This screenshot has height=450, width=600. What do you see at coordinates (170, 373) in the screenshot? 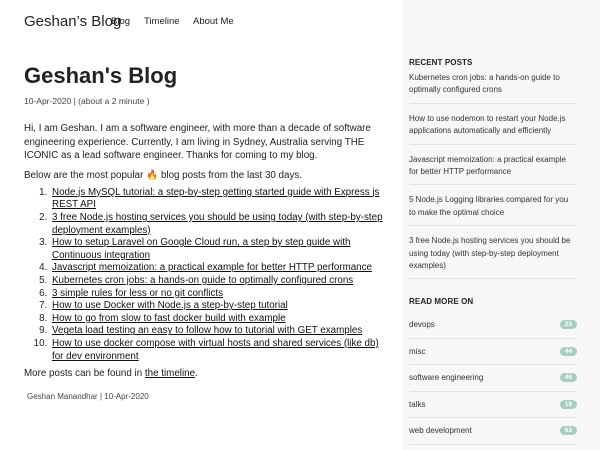
I see `timeline-link: the timeline` at bounding box center [170, 373].